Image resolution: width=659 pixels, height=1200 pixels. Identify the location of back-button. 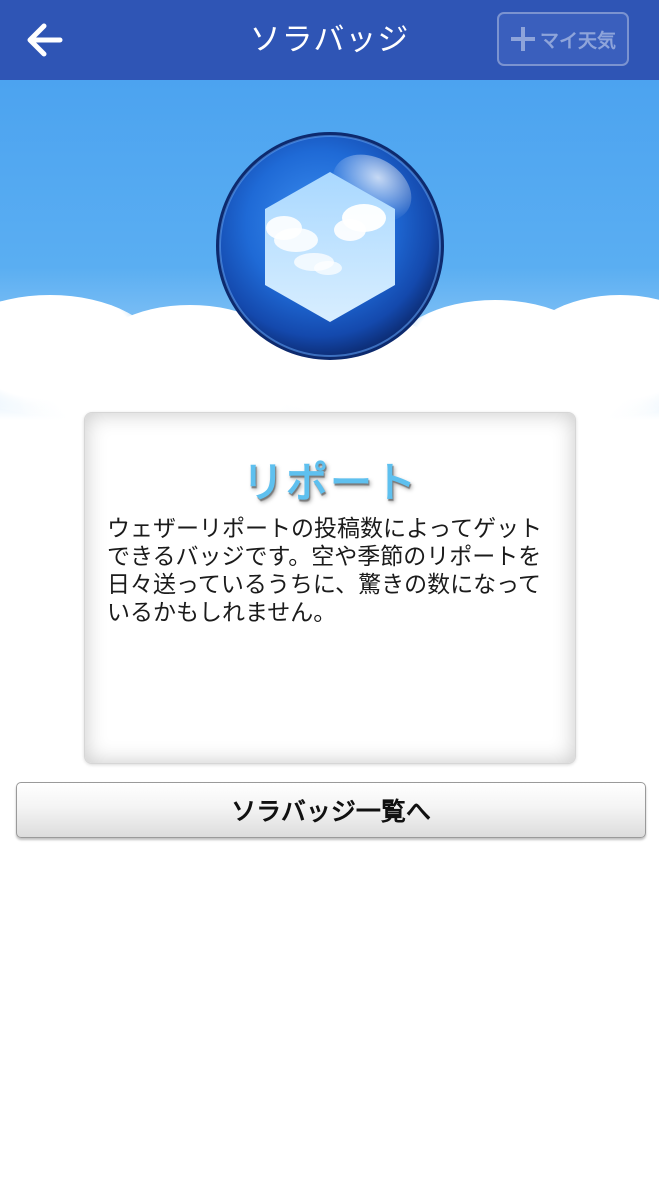
(45, 40).